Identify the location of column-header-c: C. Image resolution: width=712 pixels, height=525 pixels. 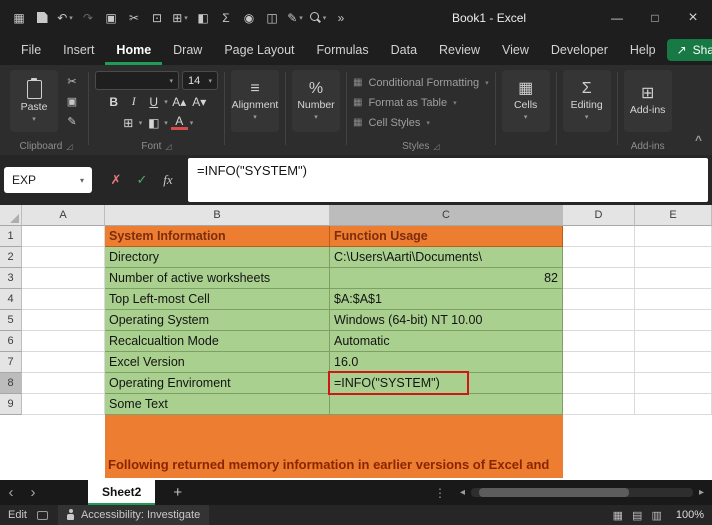
(446, 215).